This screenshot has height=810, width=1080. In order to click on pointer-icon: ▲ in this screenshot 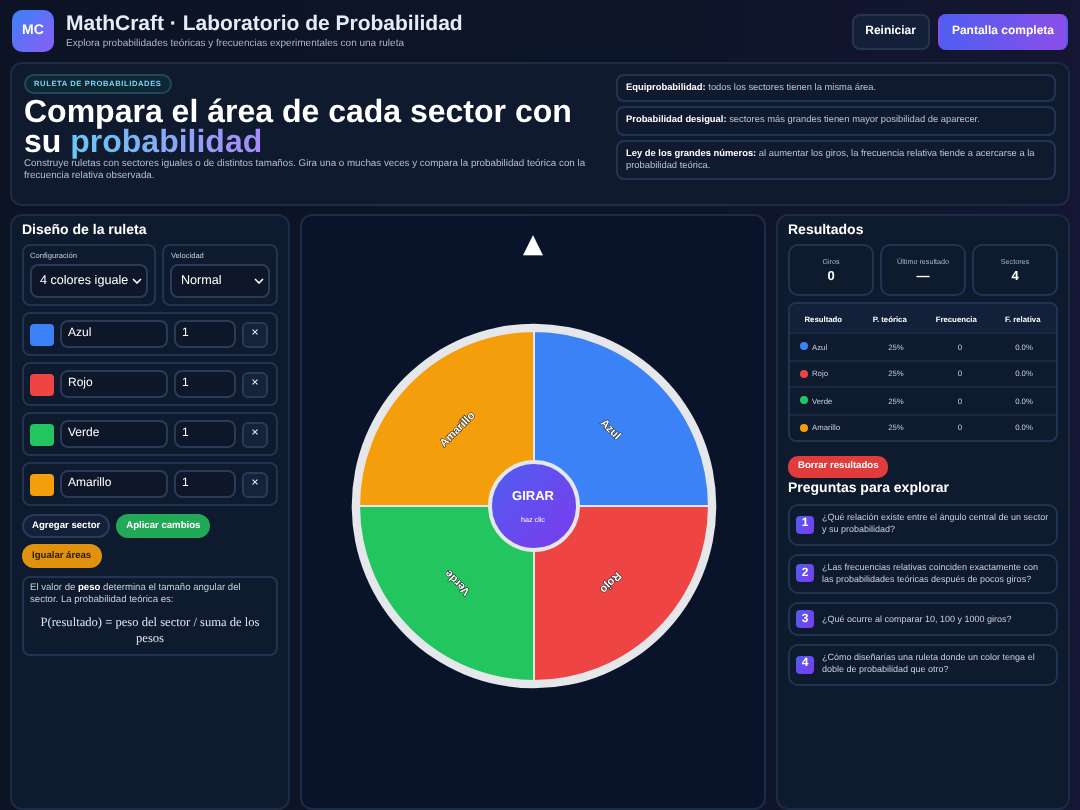, I will do `click(533, 245)`.